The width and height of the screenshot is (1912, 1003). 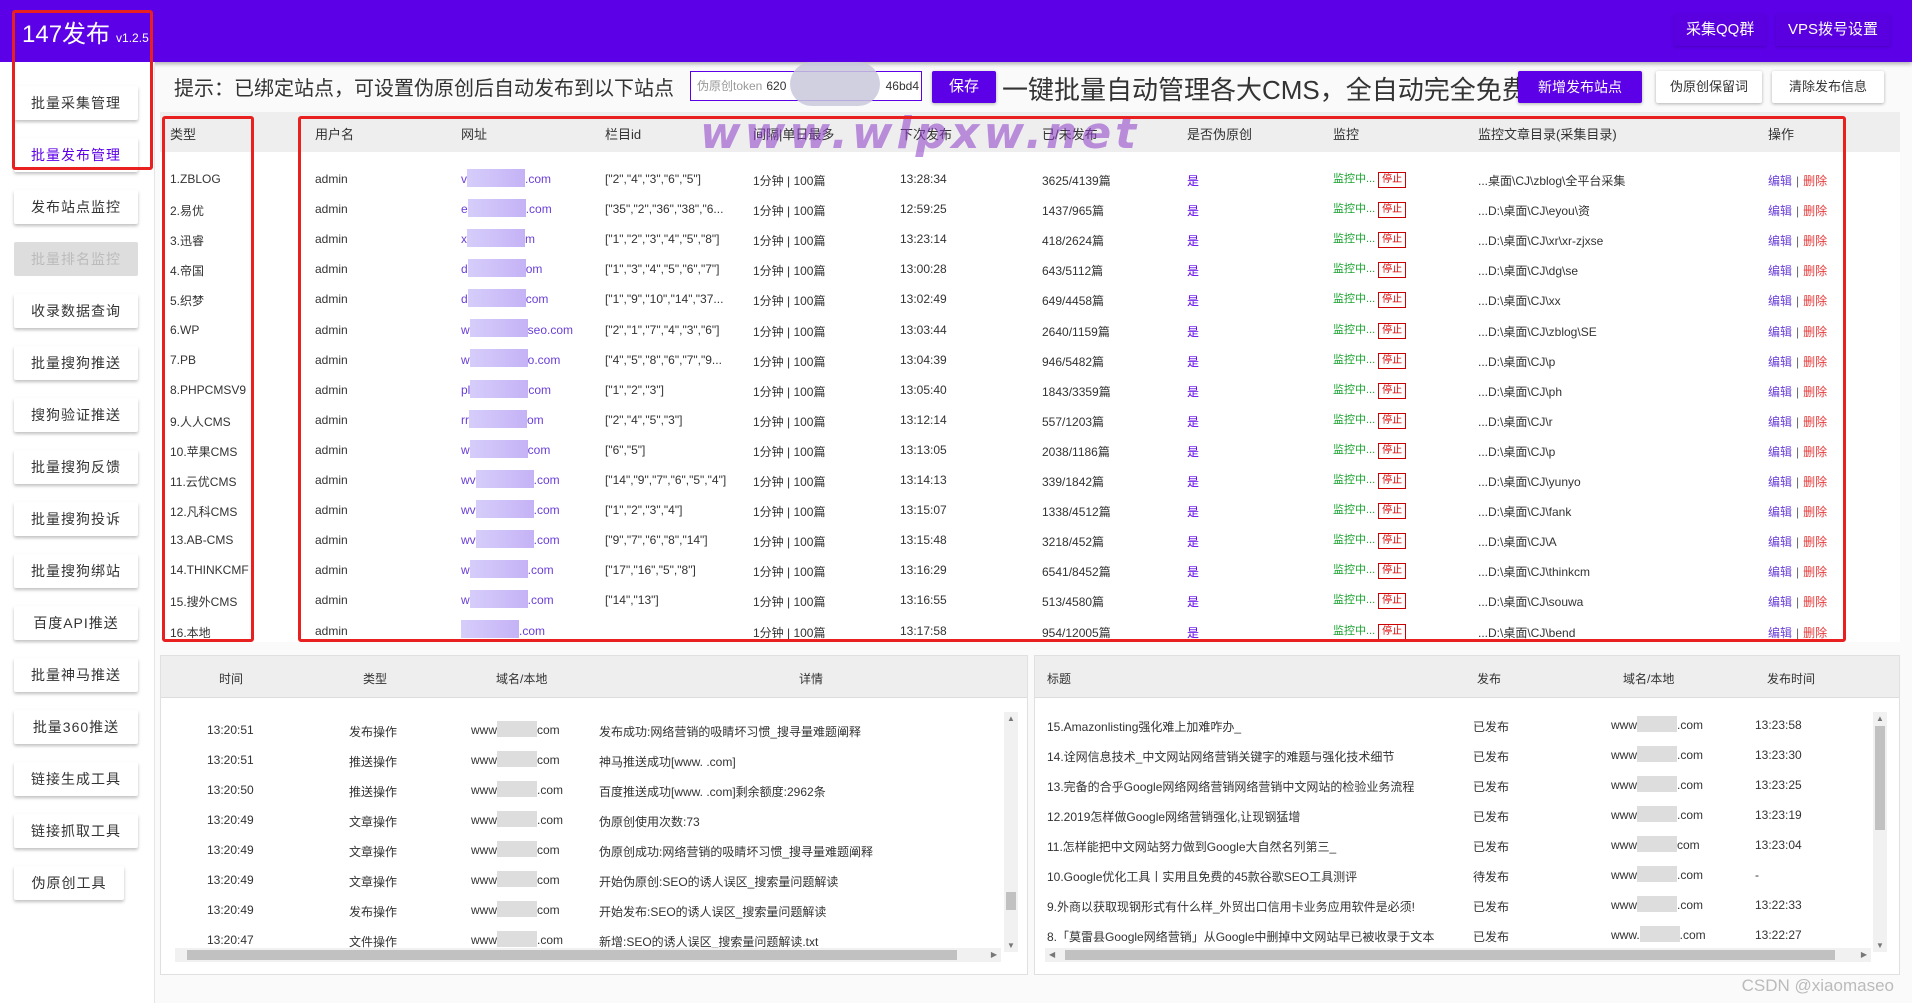 What do you see at coordinates (1833, 30) in the screenshot?
I see `vps-settings-button: VPS拨号设置` at bounding box center [1833, 30].